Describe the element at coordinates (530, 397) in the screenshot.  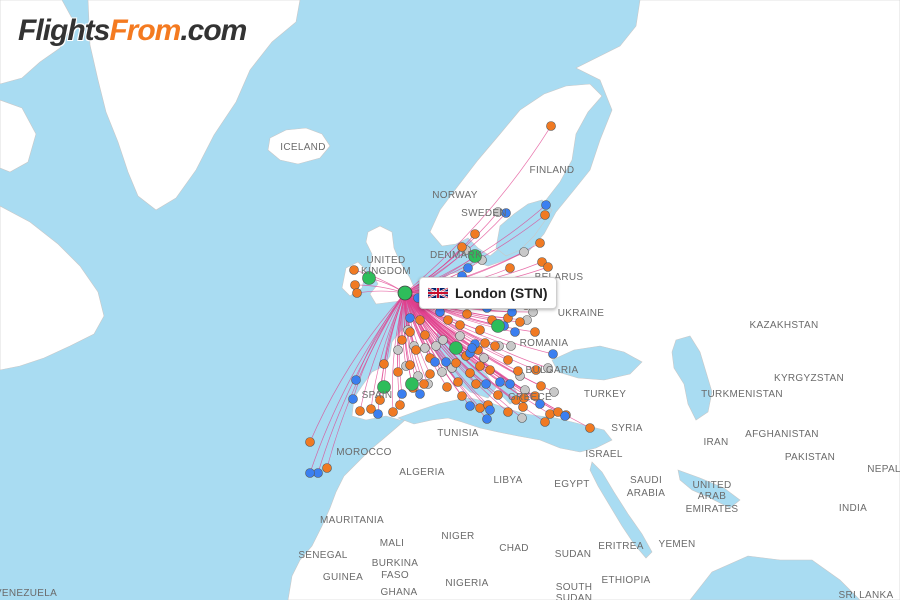
I see `country-label: GREECE` at that location.